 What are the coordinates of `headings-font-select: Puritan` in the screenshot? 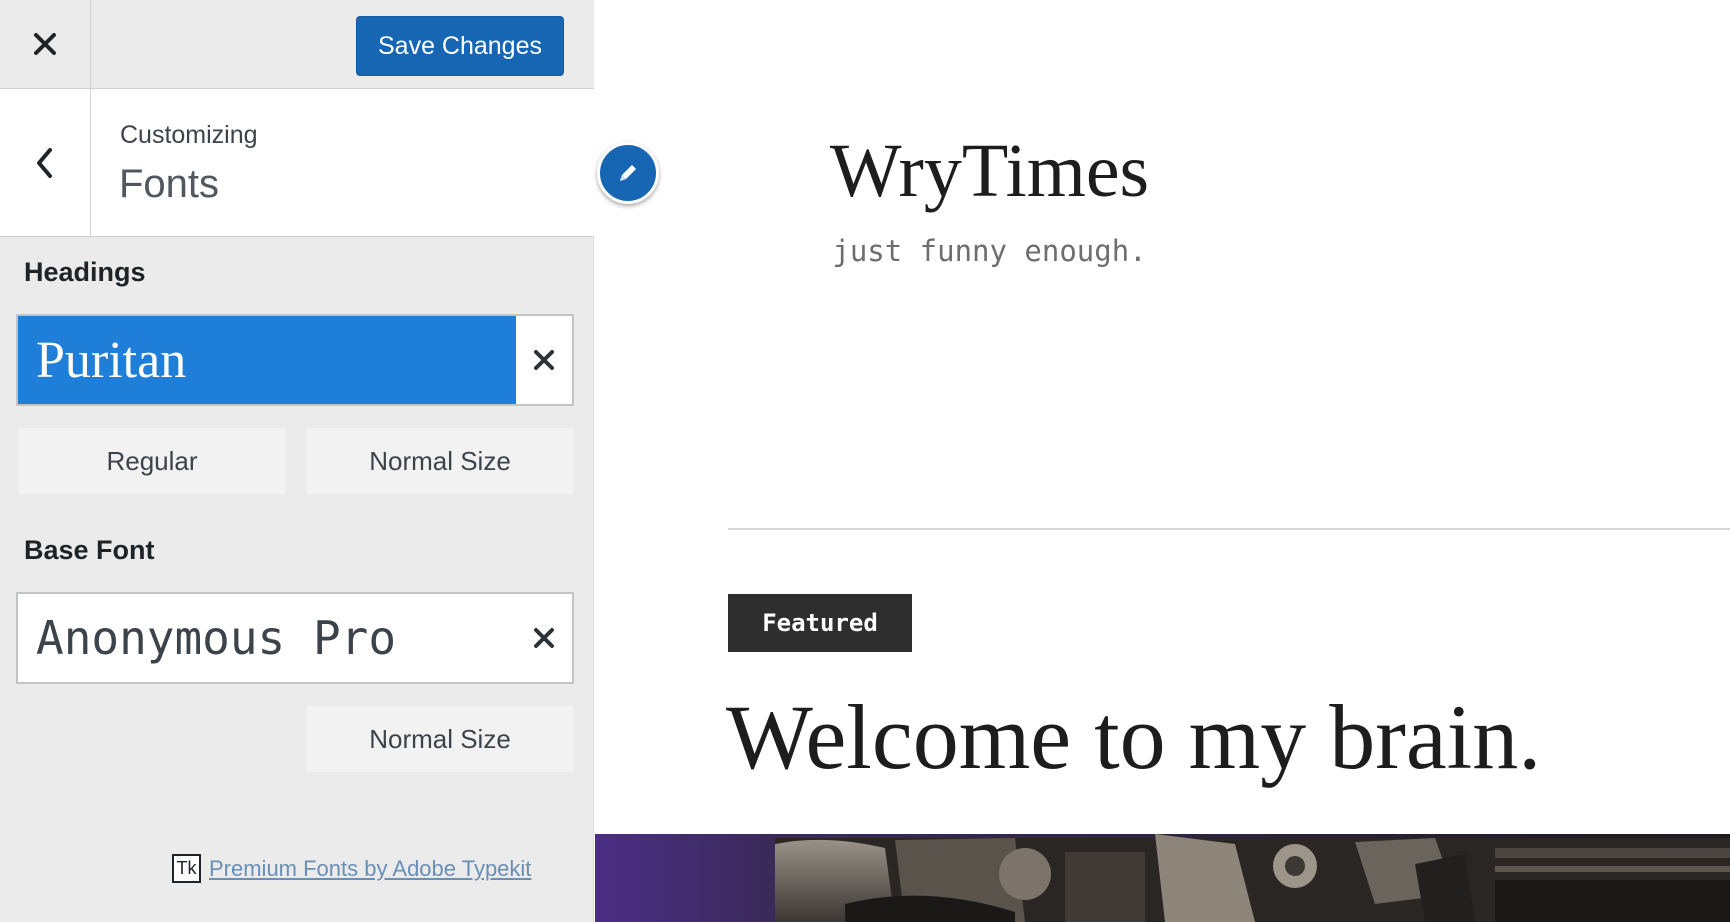 It's located at (295, 360).